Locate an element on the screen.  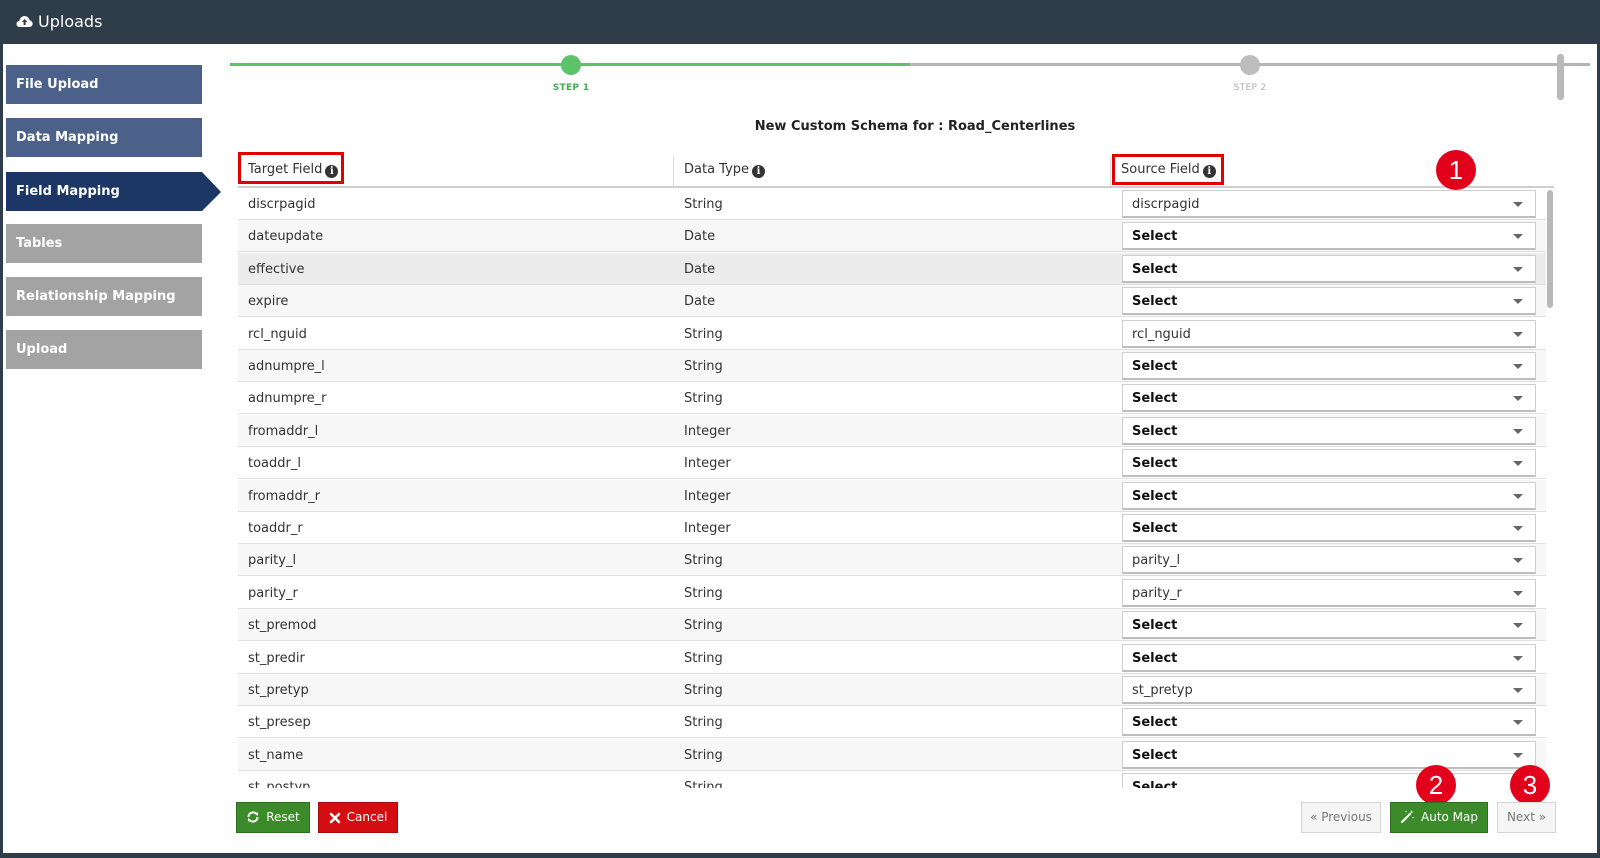
table-row: fromaddr_r Integer Select is located at coordinates (892, 495).